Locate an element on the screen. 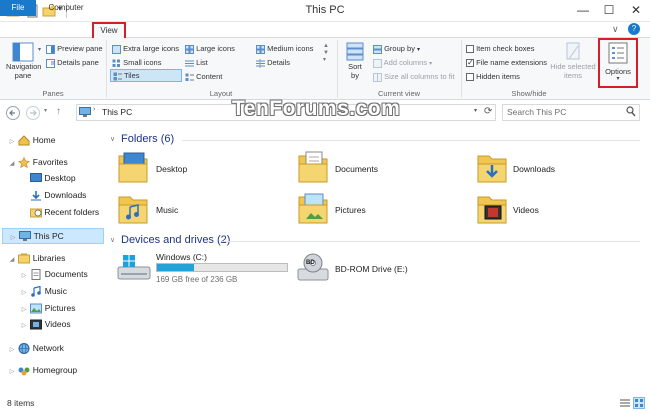 The image size is (650, 412). layout-list: List is located at coordinates (196, 63).